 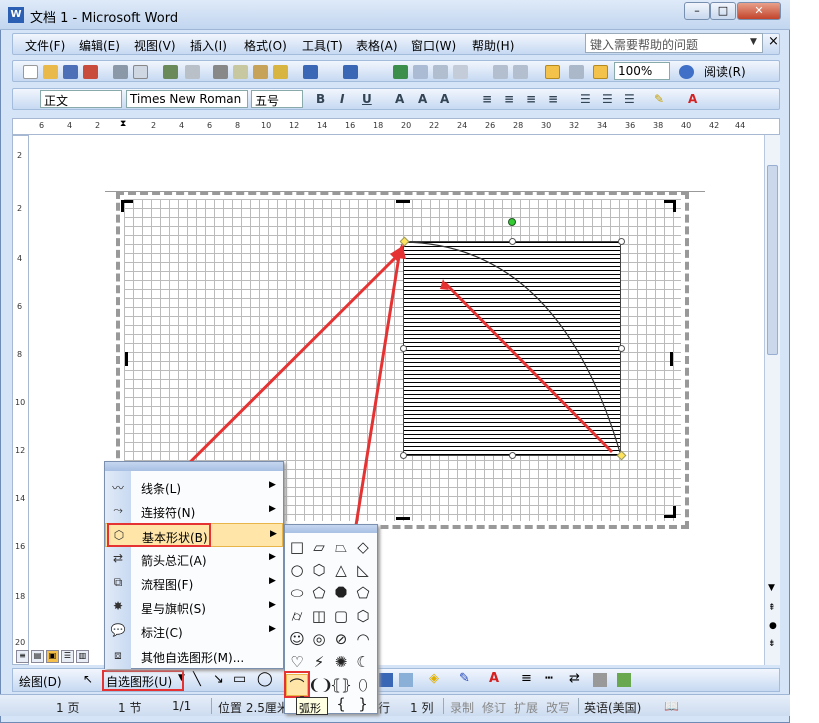 What do you see at coordinates (194, 466) in the screenshot?
I see `menu-drag-handle` at bounding box center [194, 466].